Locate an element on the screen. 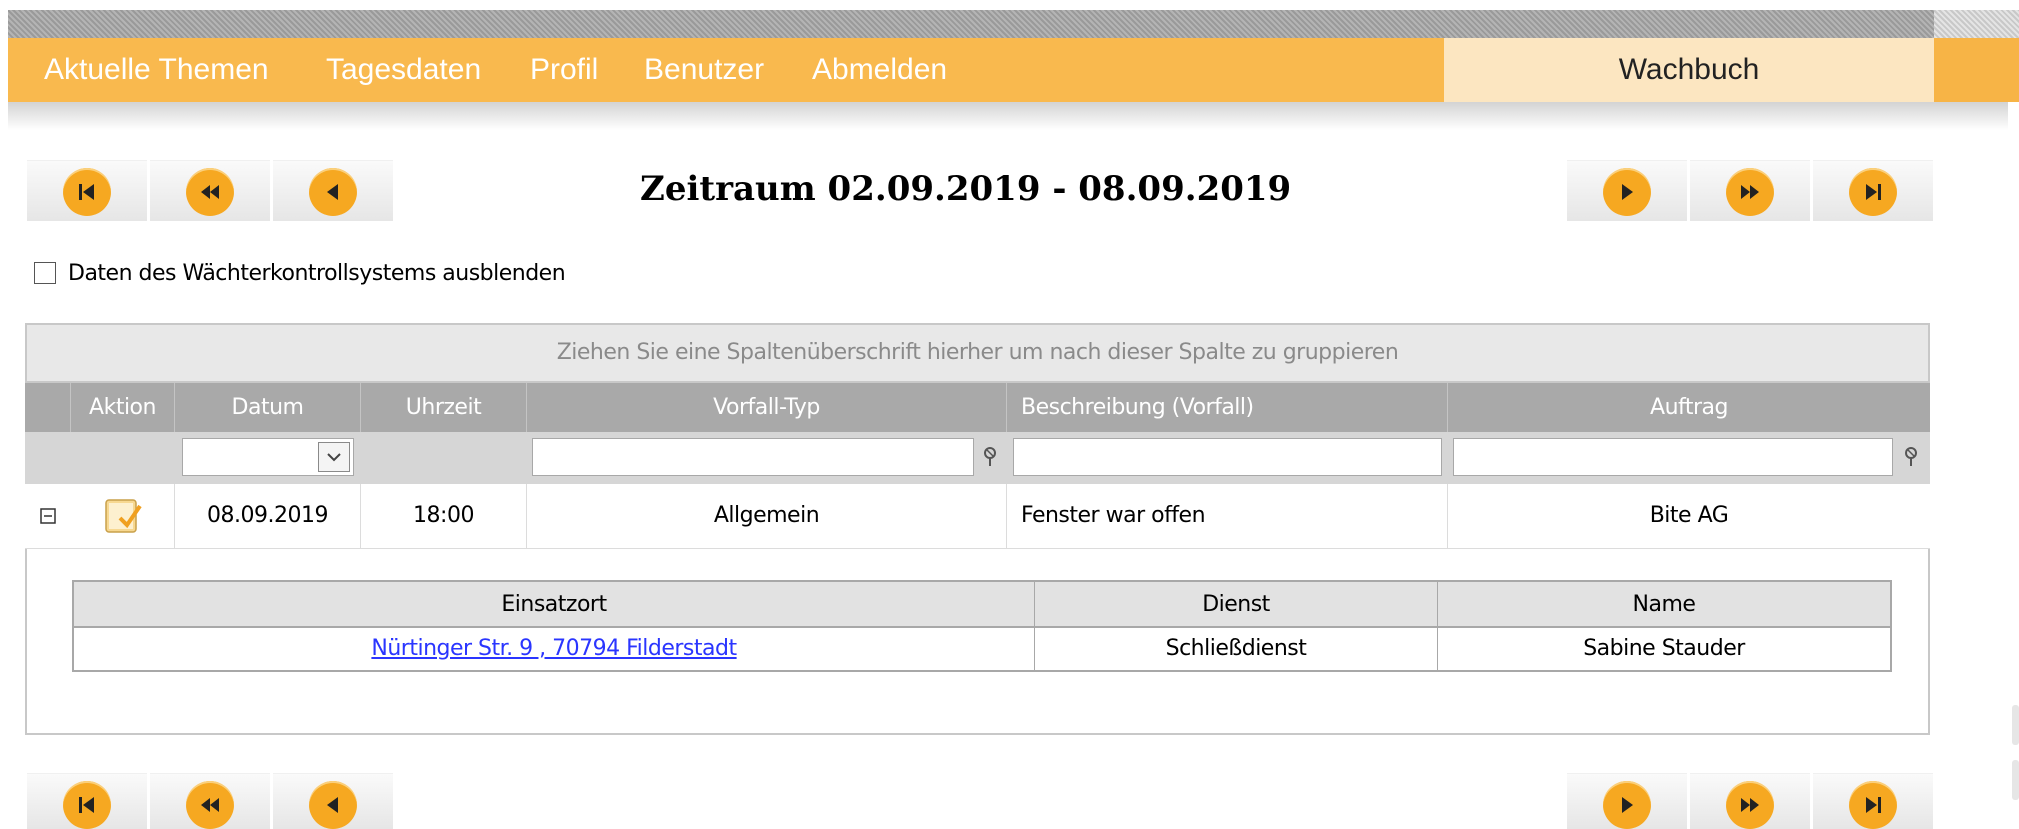  header-uhrzeit: Uhrzeit is located at coordinates (444, 407).